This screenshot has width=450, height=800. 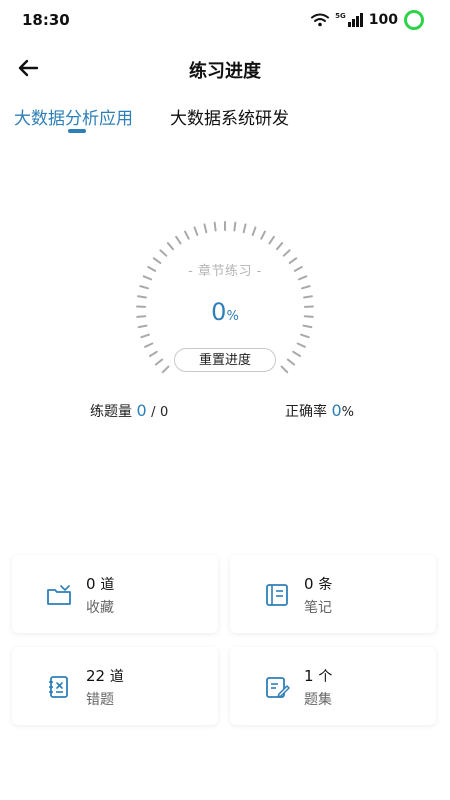 I want to click on accuracy-value: 0, so click(x=336, y=410).